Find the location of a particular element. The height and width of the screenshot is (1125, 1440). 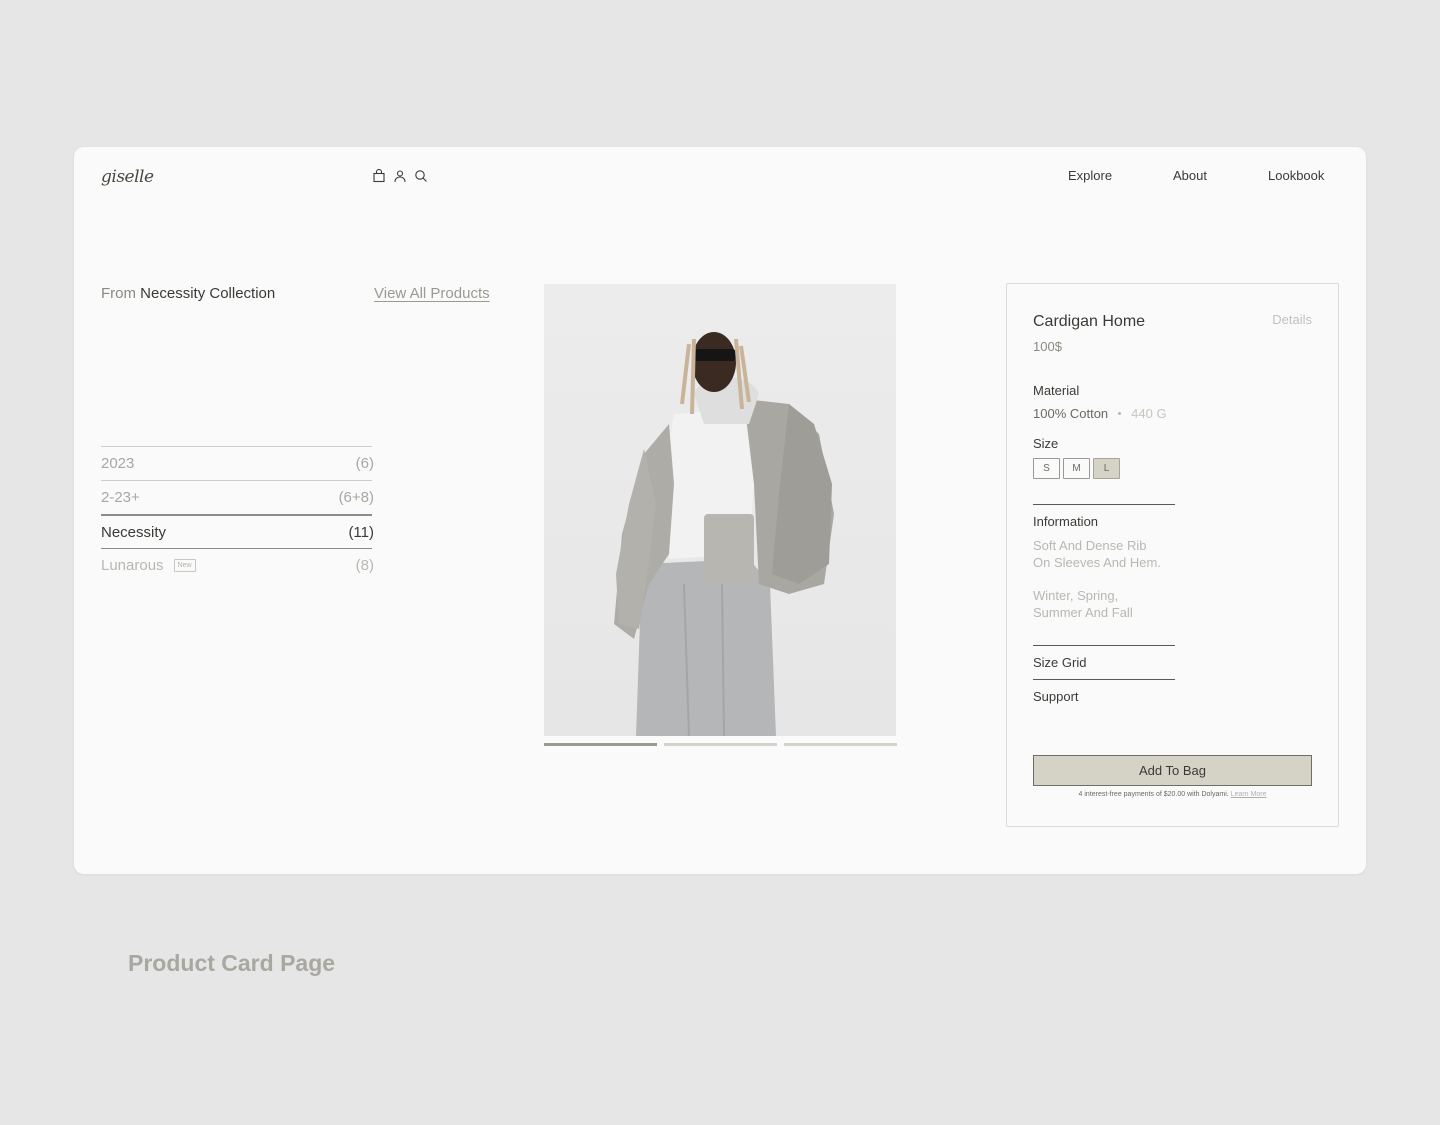

information-line: Winter, Spring, is located at coordinates (1076, 595).